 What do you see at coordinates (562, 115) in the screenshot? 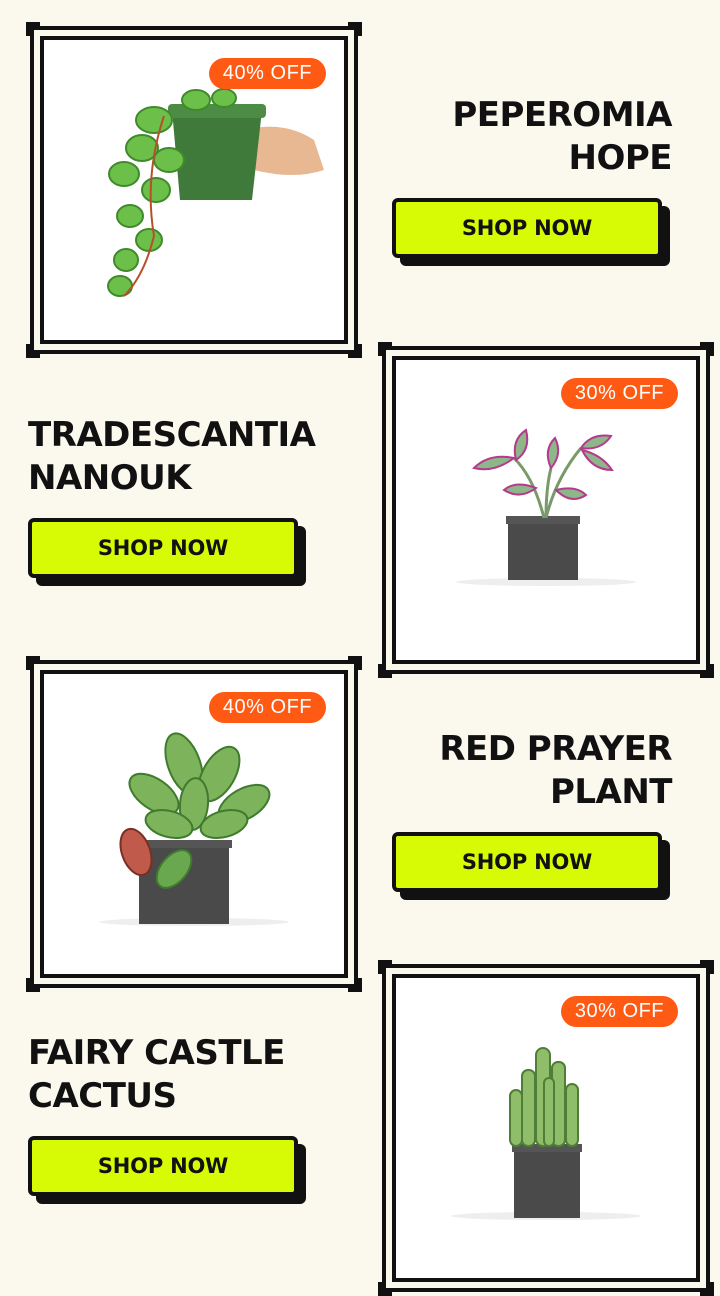
I see `product-title-line-1: PEPEROMIA` at bounding box center [562, 115].